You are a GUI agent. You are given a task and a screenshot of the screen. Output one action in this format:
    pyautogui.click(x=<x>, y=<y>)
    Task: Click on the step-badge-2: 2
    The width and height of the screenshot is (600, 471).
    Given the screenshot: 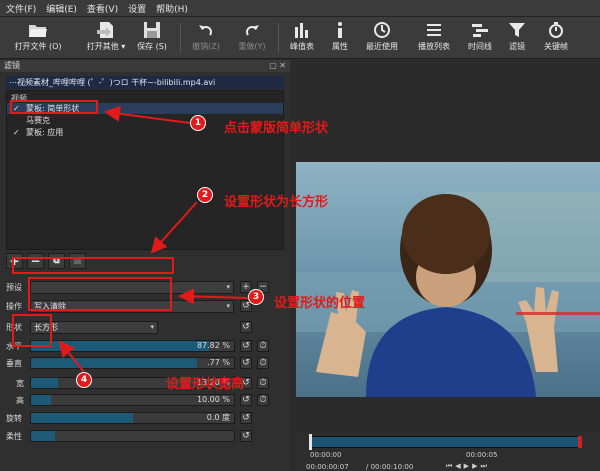 What is the action you would take?
    pyautogui.click(x=205, y=195)
    